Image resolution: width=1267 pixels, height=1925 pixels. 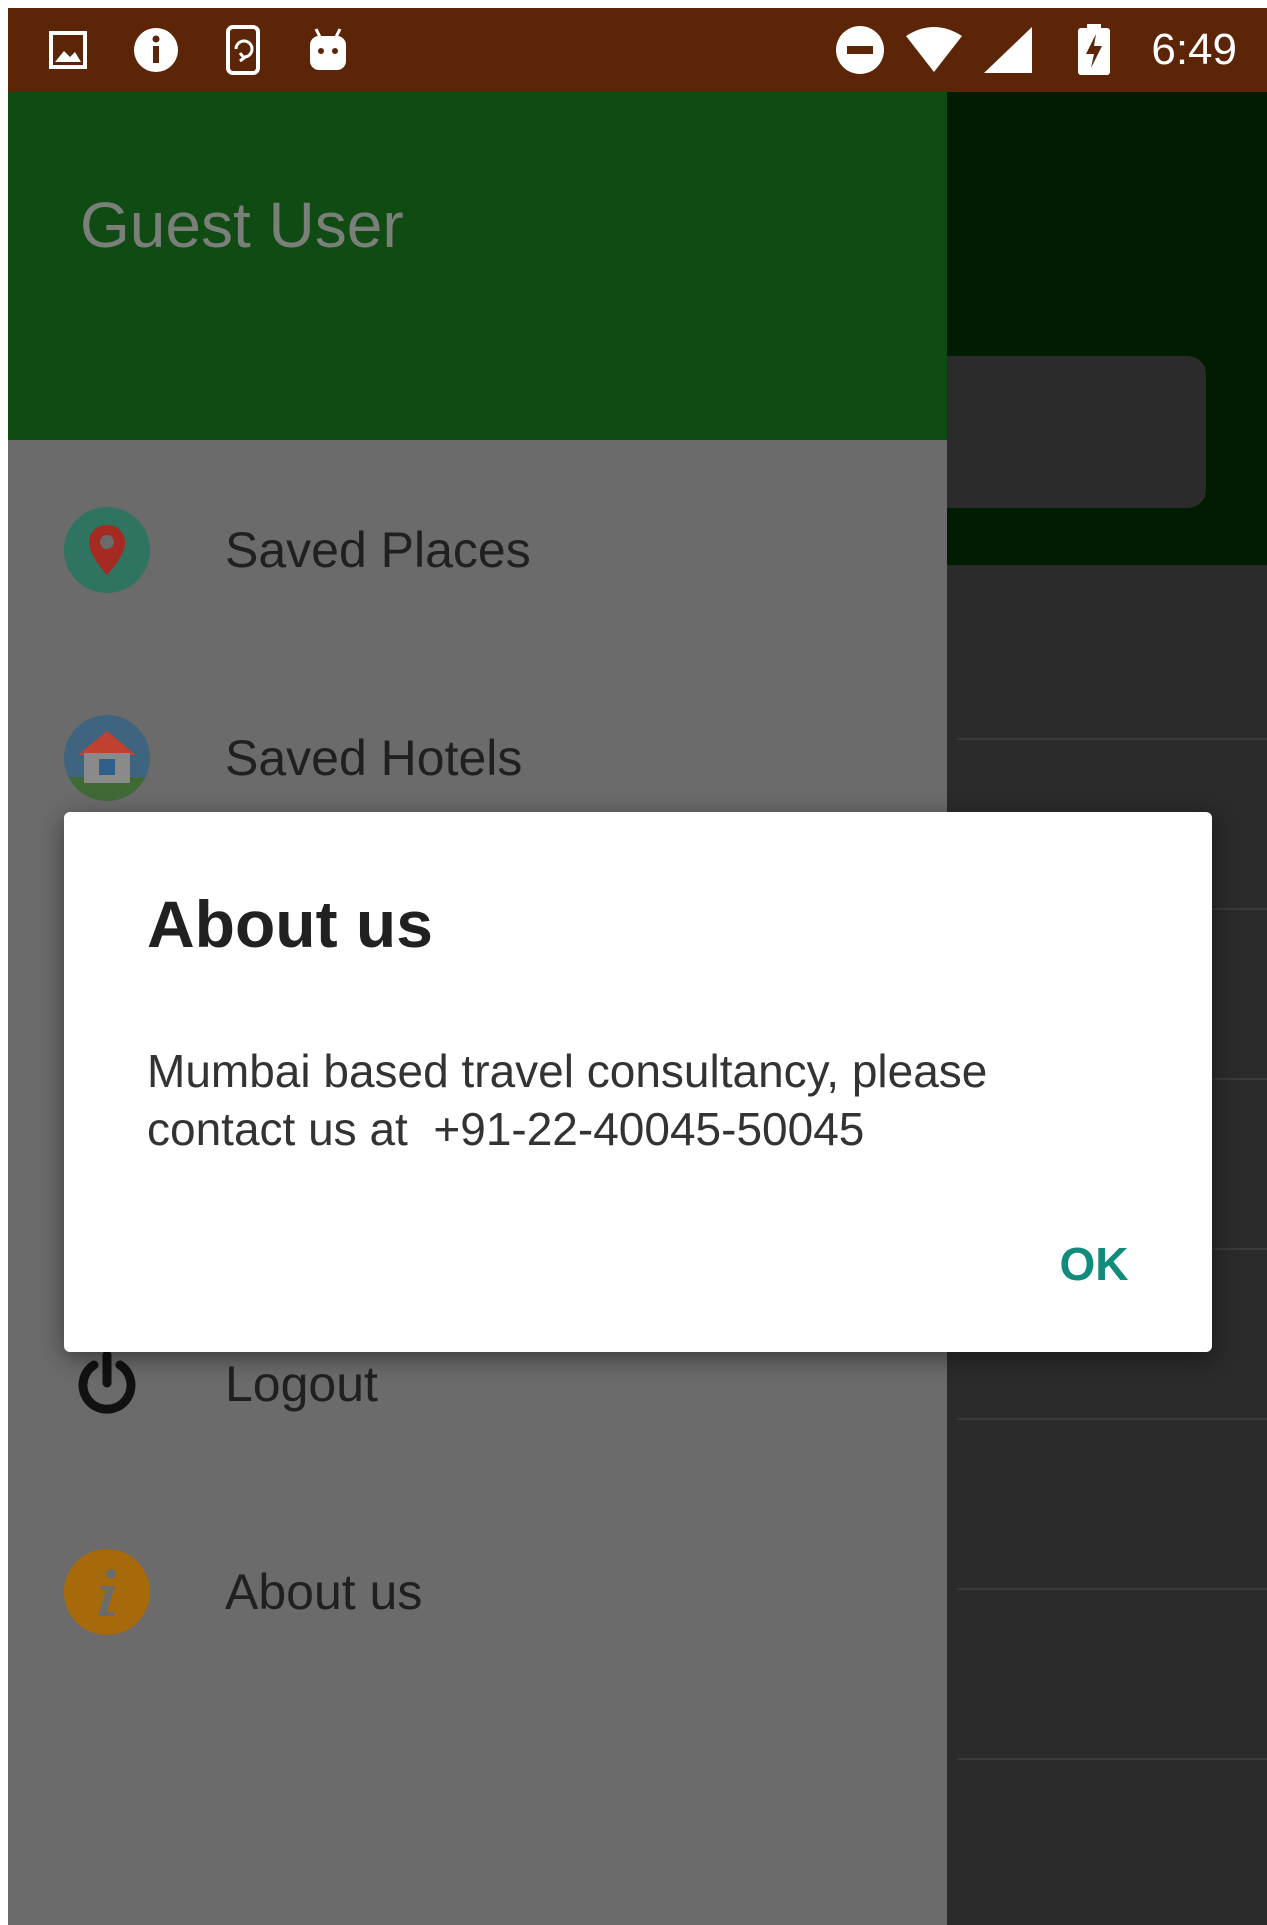 I want to click on drawer-header: Guest User, so click(x=477, y=266).